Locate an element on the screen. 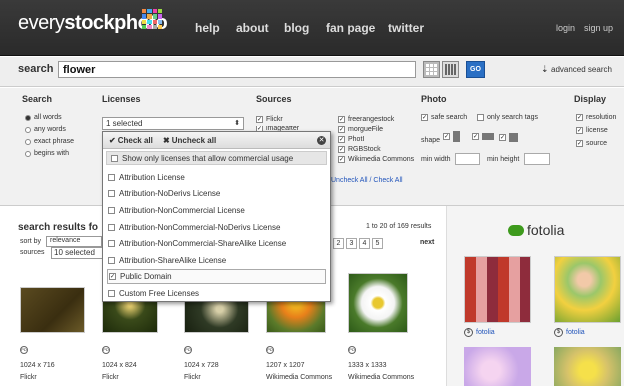 The image size is (624, 386). display-license: ✓ license is located at coordinates (592, 130).